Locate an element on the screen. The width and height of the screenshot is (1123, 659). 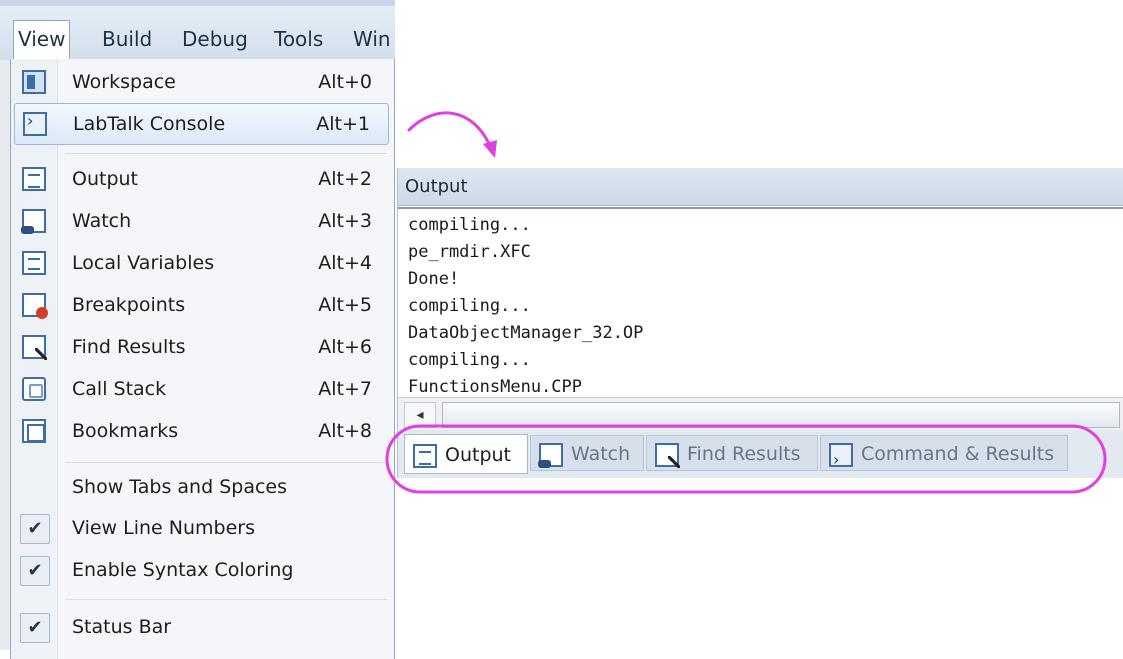
menu-item-shortcut: Alt+2 is located at coordinates (345, 179).